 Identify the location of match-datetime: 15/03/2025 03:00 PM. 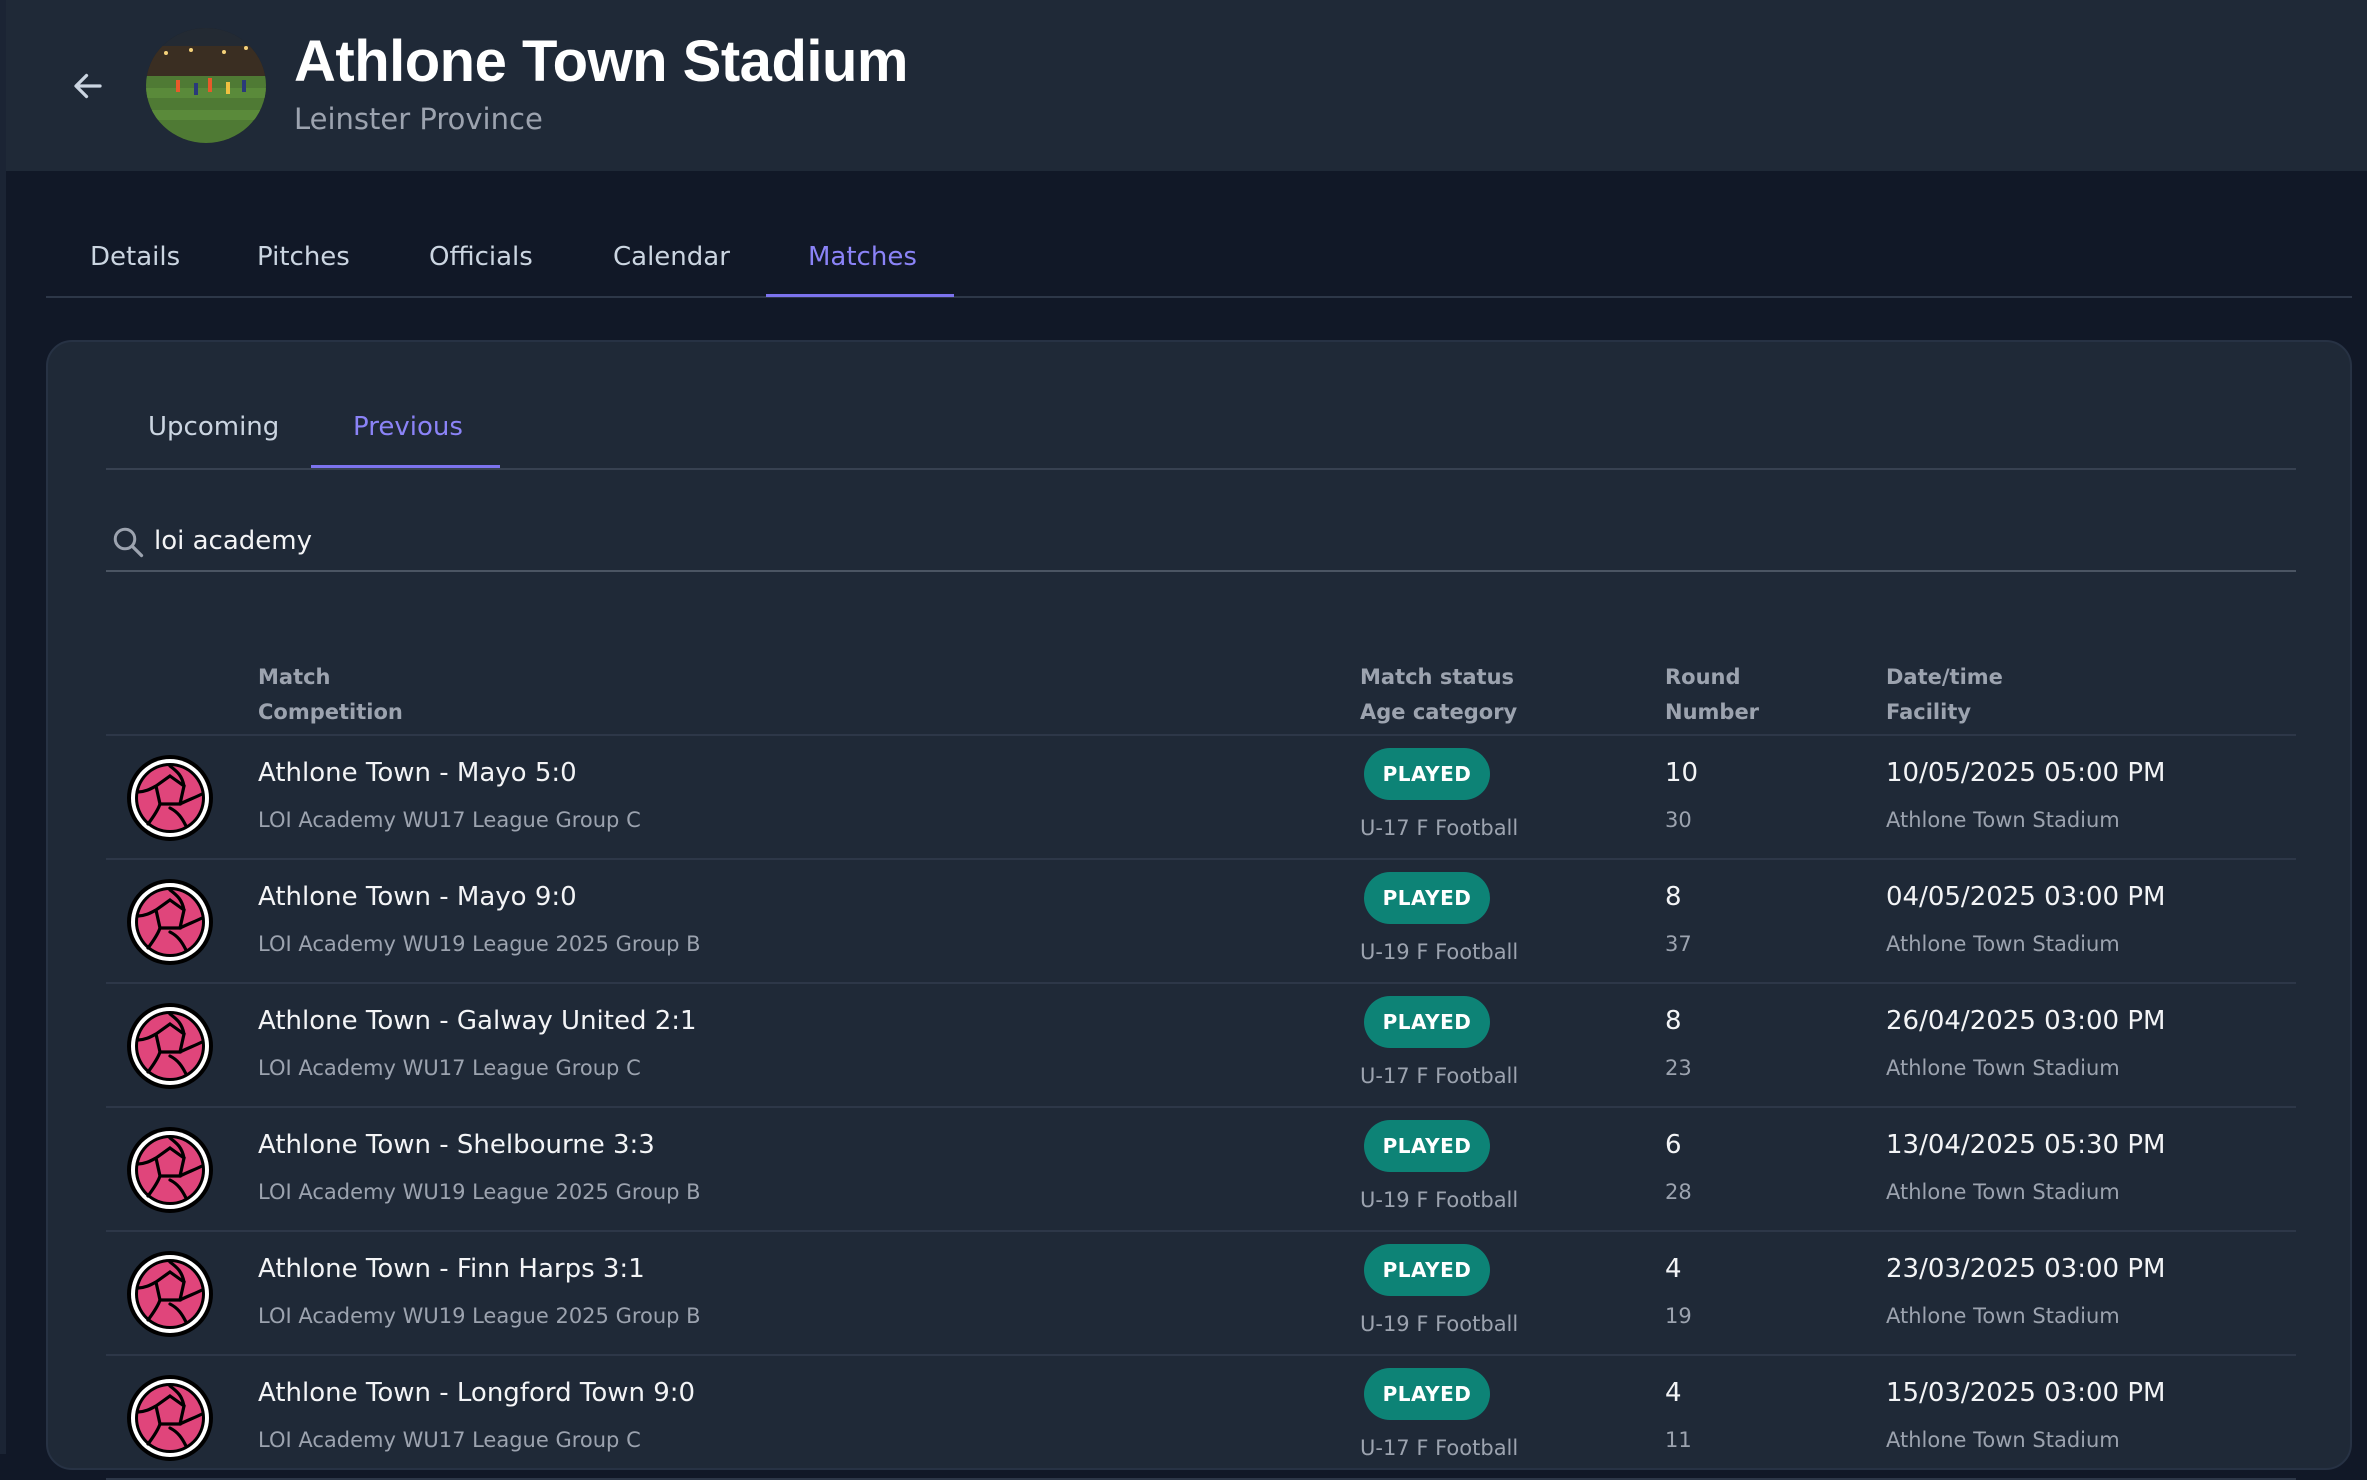
(2026, 1393).